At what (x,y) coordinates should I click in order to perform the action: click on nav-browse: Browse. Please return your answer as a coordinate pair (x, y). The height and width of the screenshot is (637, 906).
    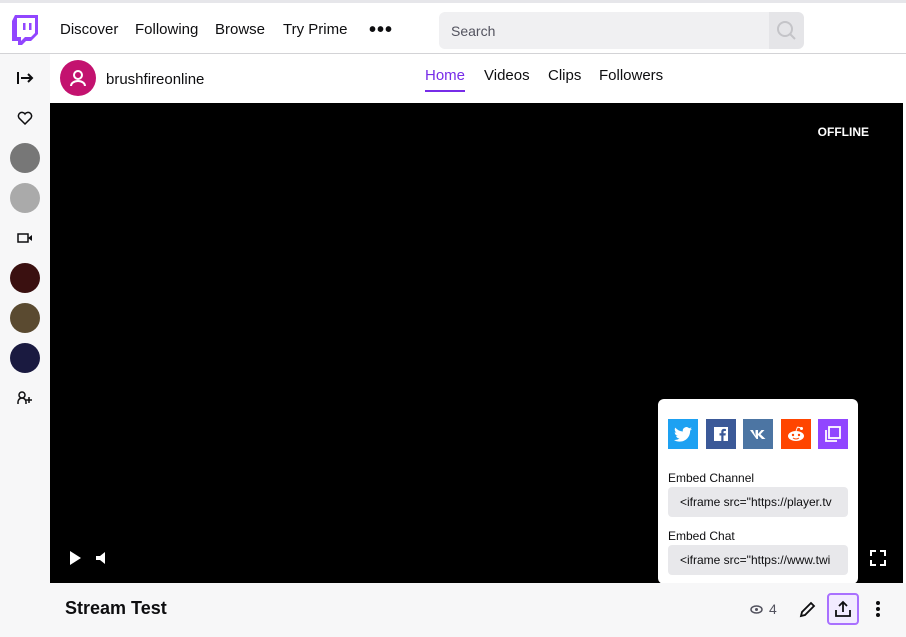
    Looking at the image, I should click on (240, 29).